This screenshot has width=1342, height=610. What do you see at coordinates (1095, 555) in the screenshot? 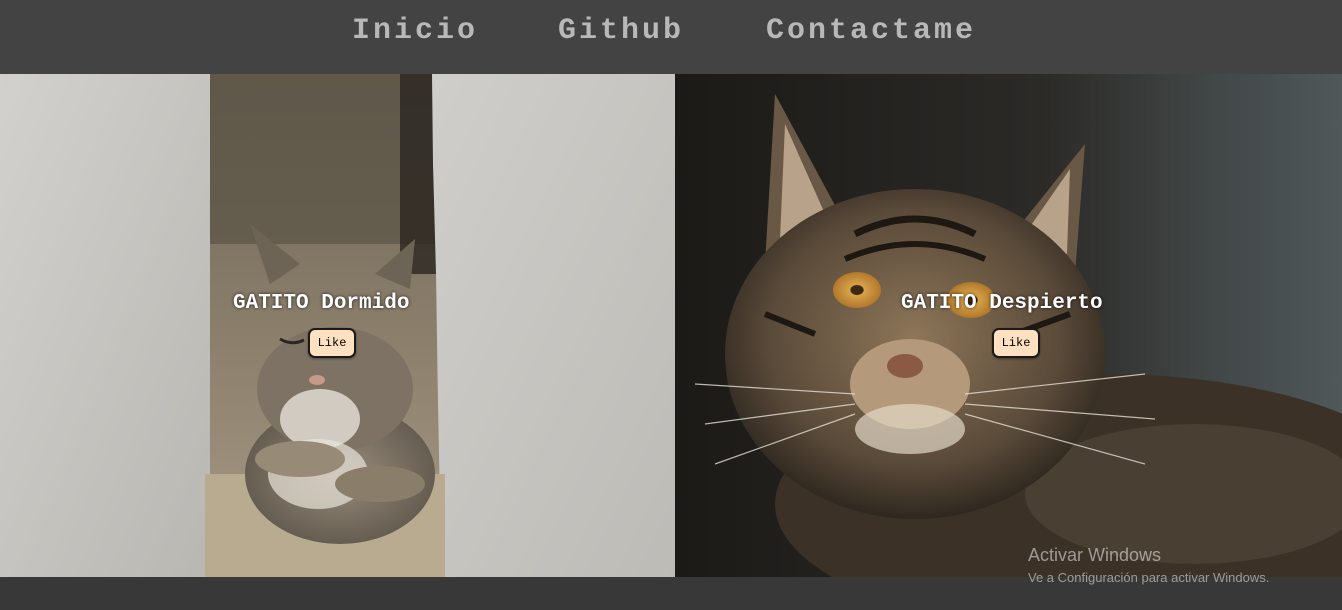
I see `windows-activation-watermark-title: Activar Windows` at bounding box center [1095, 555].